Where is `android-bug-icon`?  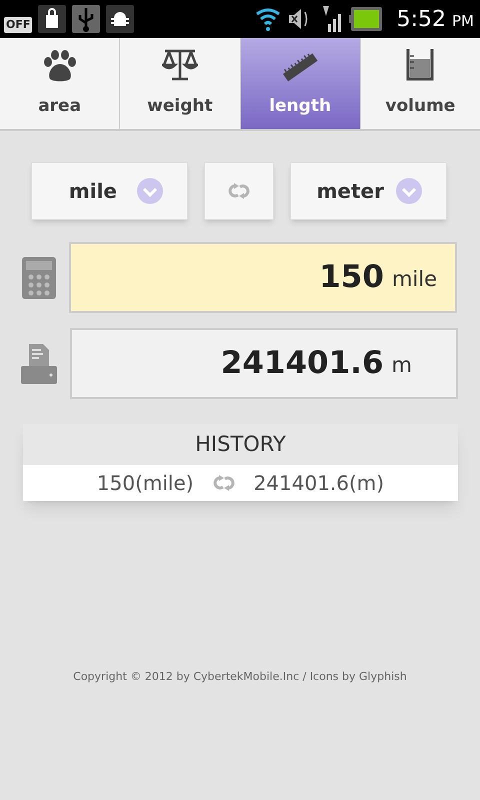 android-bug-icon is located at coordinates (120, 19).